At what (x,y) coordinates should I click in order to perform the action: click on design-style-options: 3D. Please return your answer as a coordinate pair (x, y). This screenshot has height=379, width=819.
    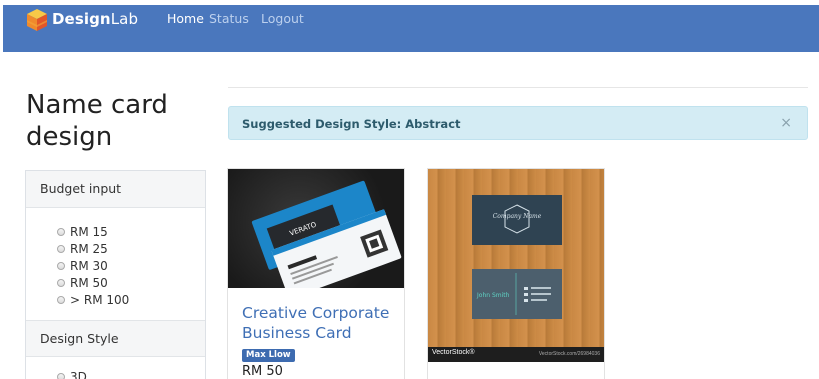
    Looking at the image, I should click on (115, 368).